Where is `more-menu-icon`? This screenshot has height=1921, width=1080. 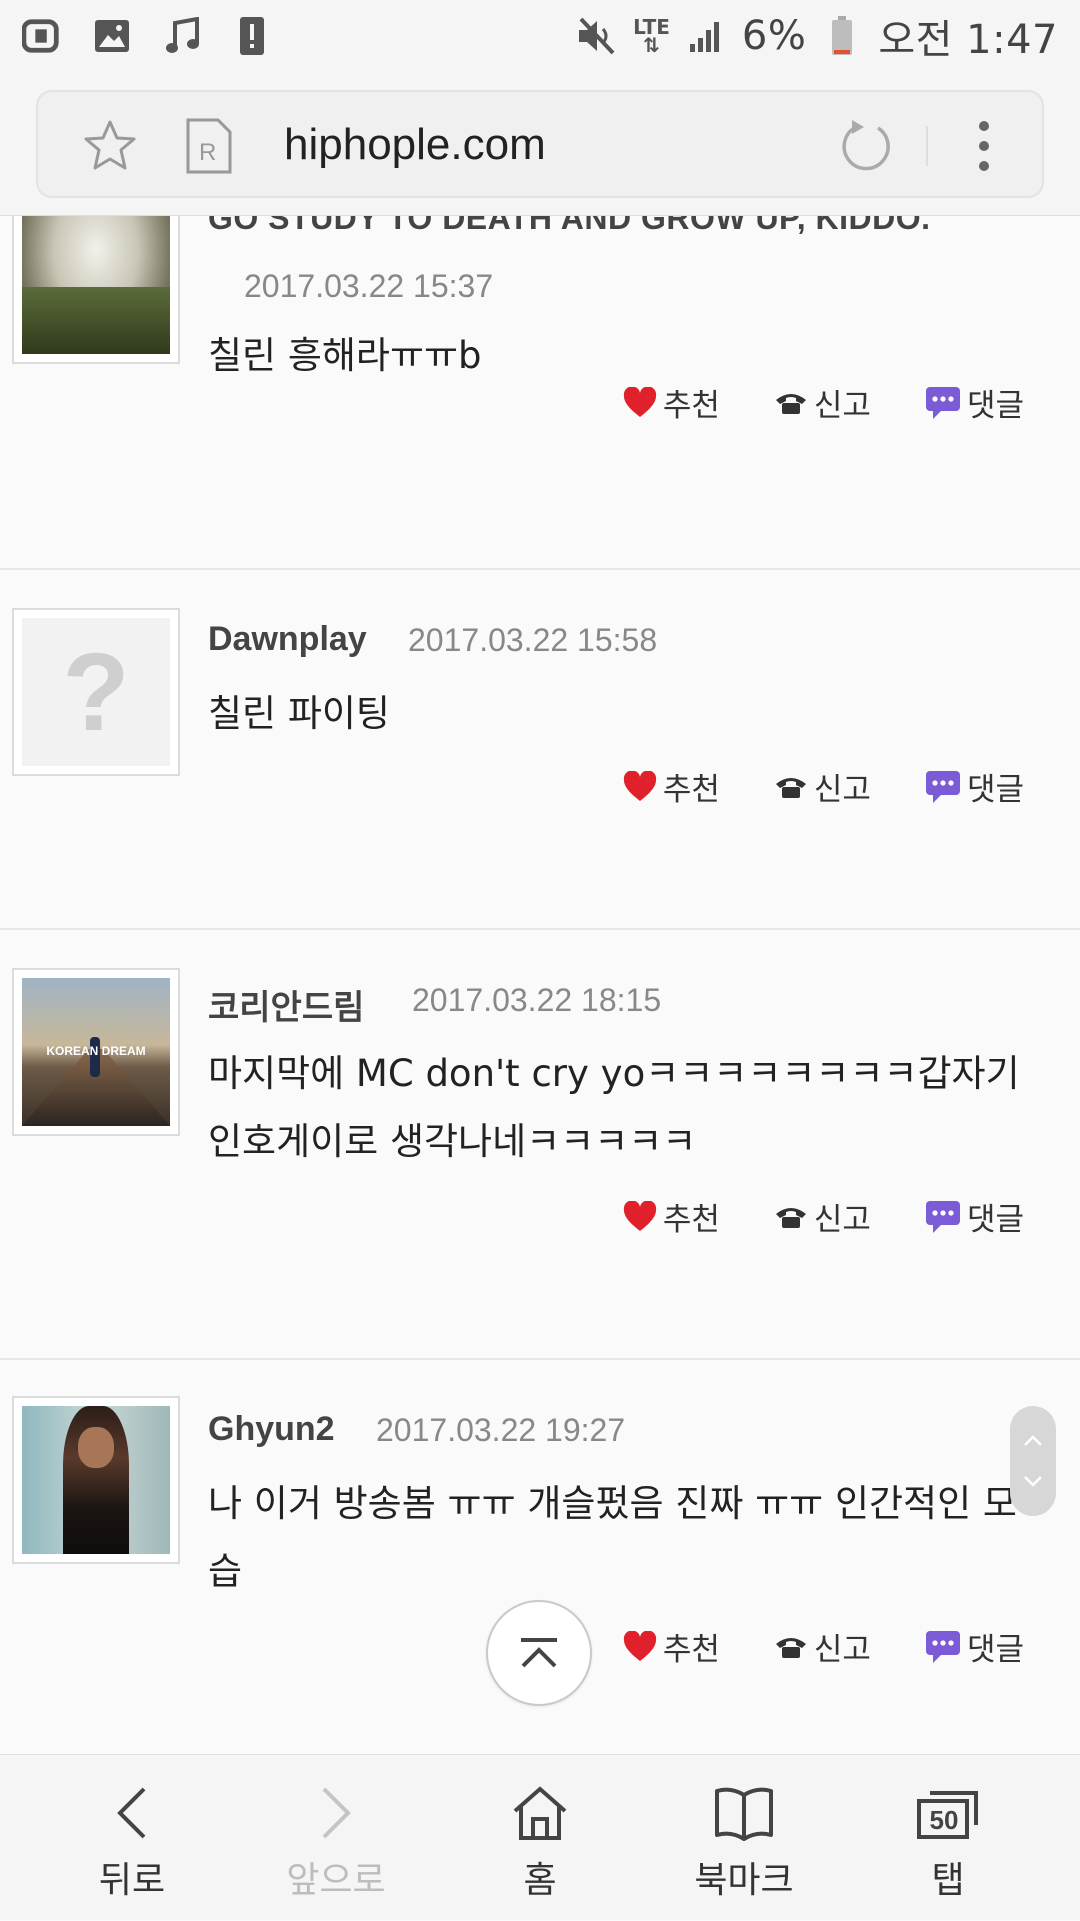
more-menu-icon is located at coordinates (984, 146).